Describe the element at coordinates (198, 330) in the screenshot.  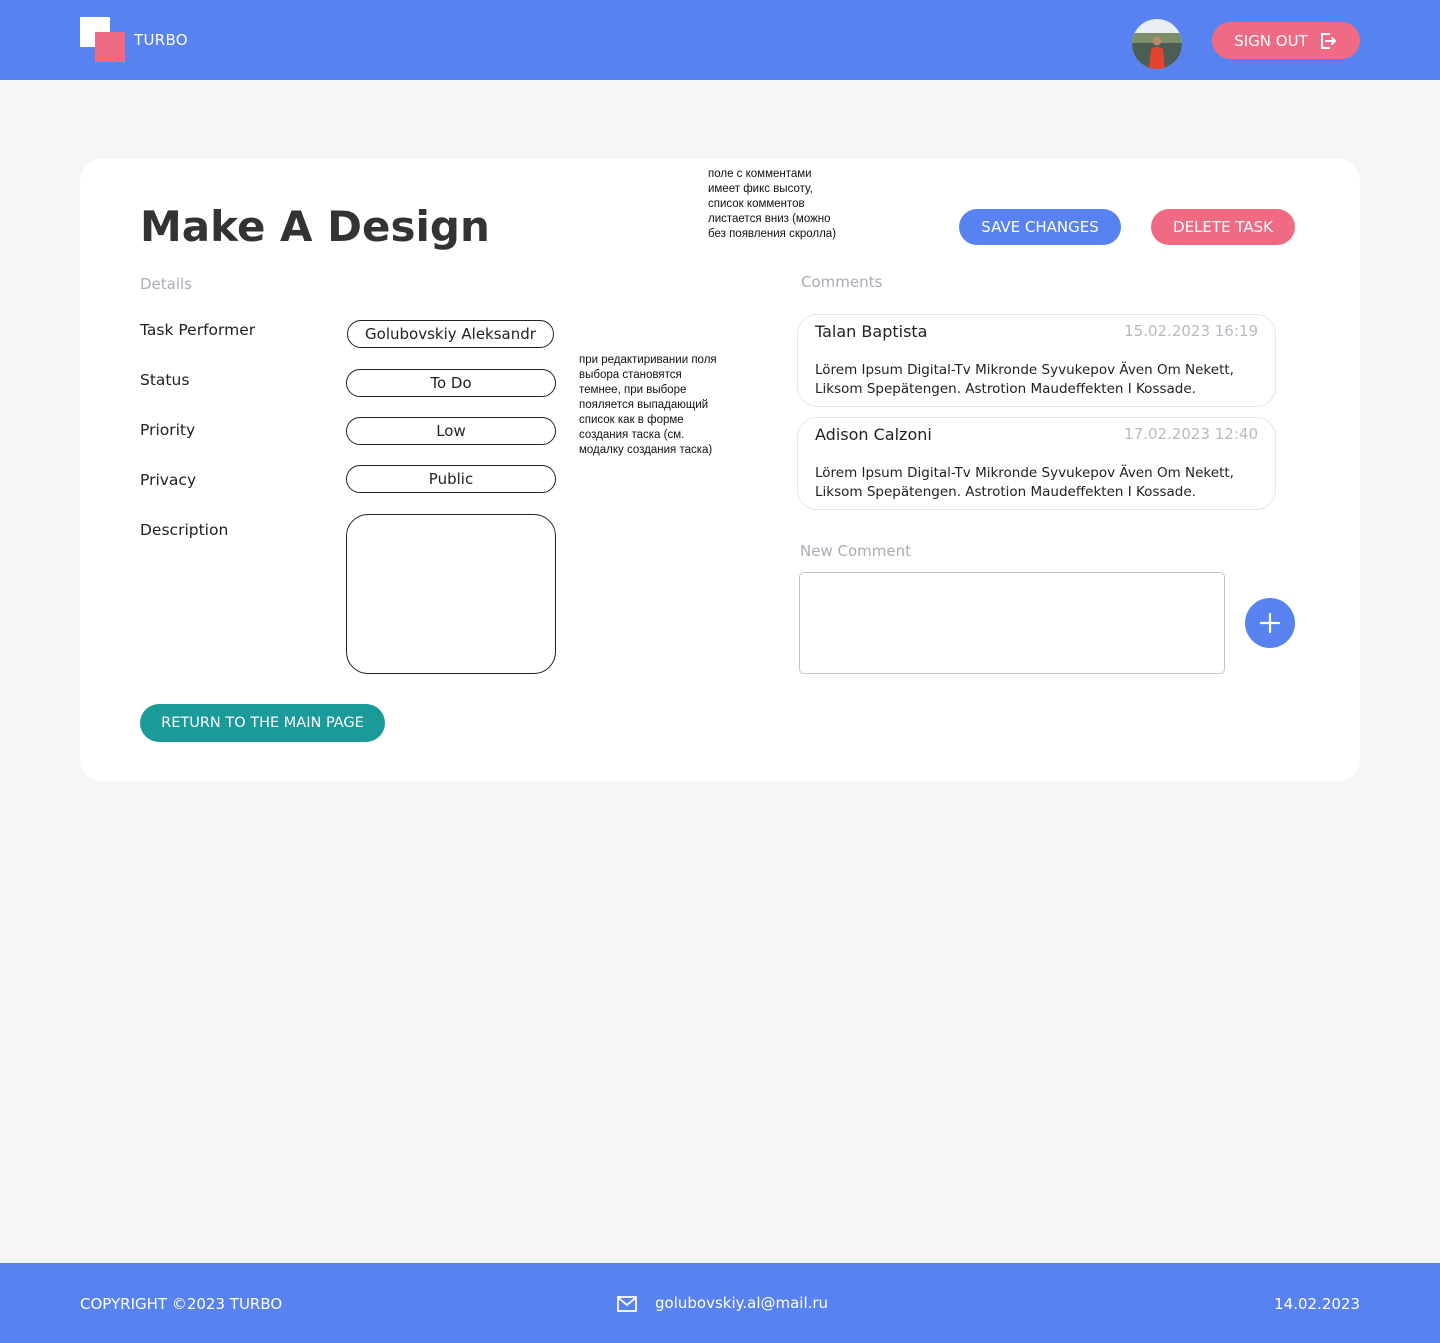
I see `task-performer-label: Task Performer` at that location.